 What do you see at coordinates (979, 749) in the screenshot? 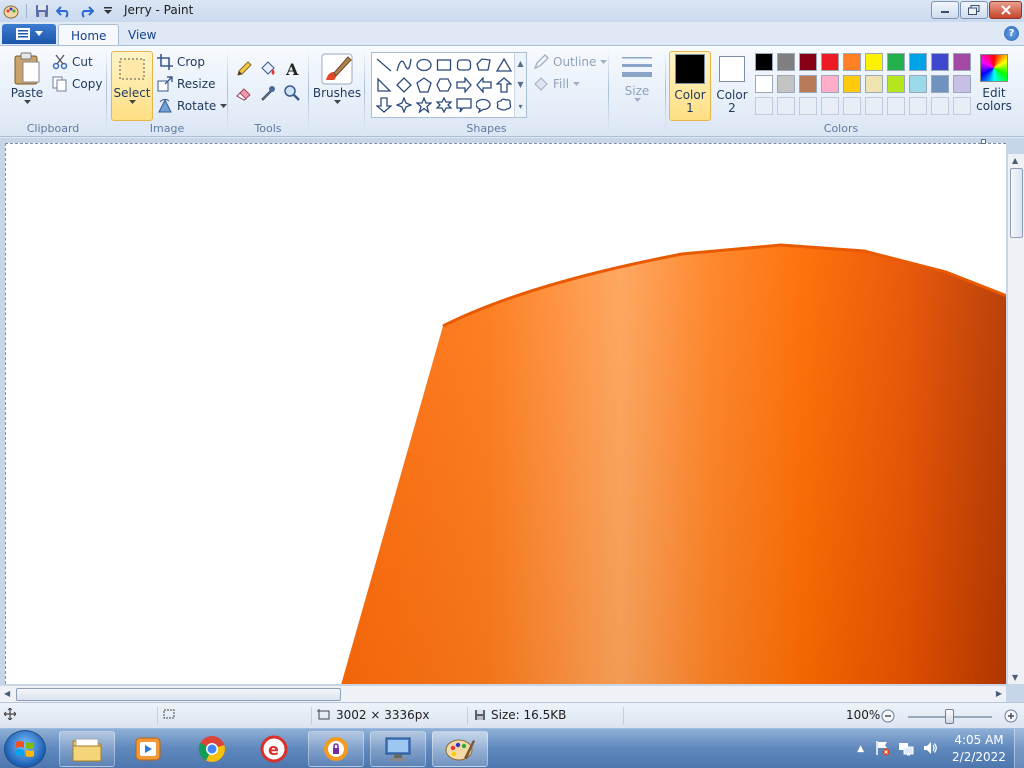
I see `taskbar-clock: 4:05 AM 2/2/2022` at bounding box center [979, 749].